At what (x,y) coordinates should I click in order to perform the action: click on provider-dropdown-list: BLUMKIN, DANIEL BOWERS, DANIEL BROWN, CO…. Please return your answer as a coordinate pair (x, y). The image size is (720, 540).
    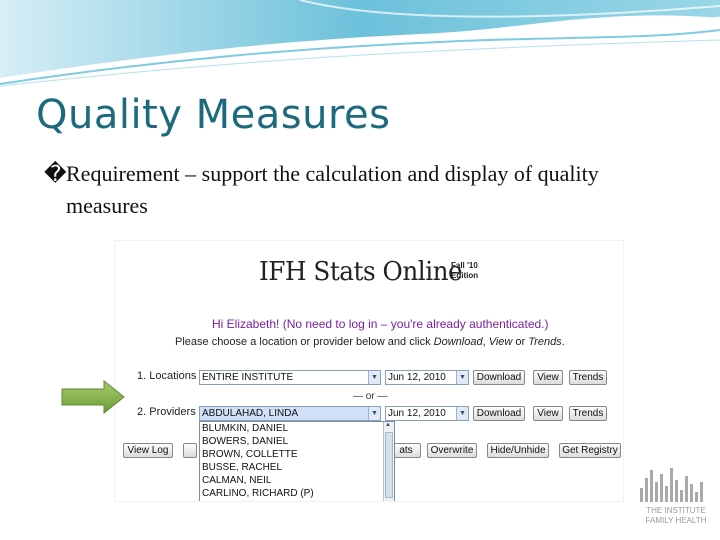
    Looking at the image, I should click on (297, 461).